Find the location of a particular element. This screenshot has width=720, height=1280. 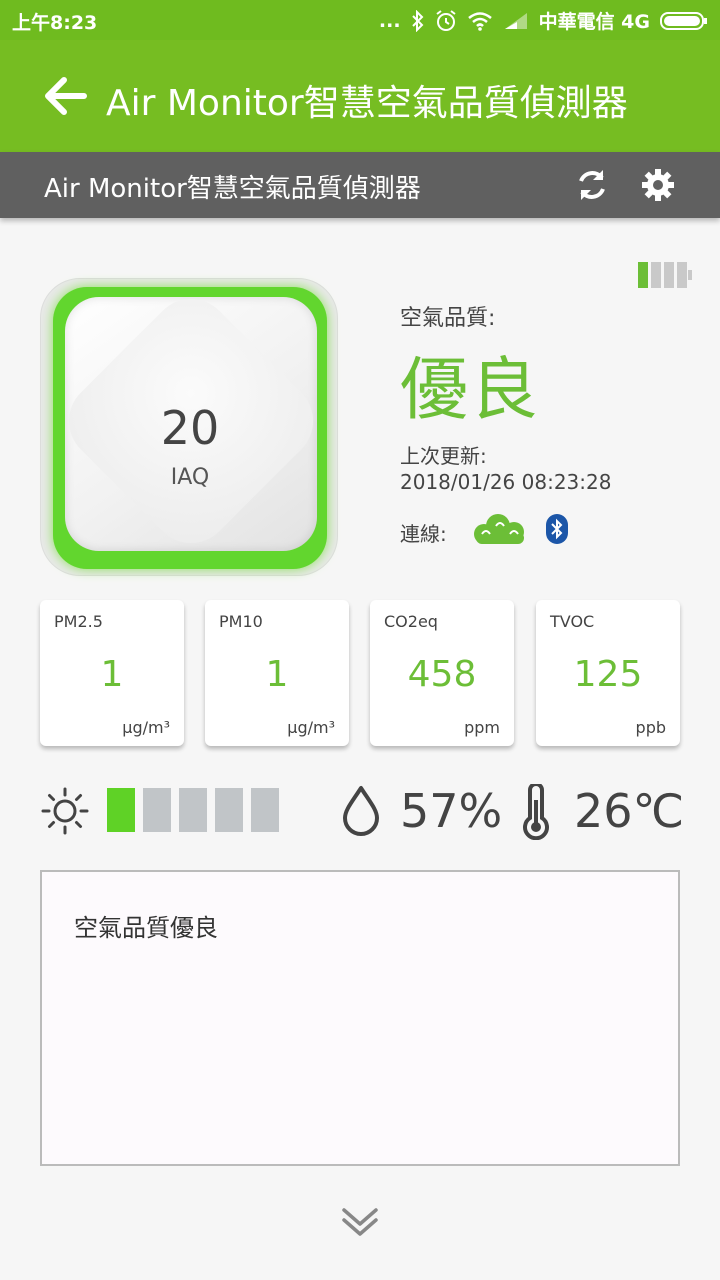

carrier-label: 中華電信 4G is located at coordinates (594, 22).